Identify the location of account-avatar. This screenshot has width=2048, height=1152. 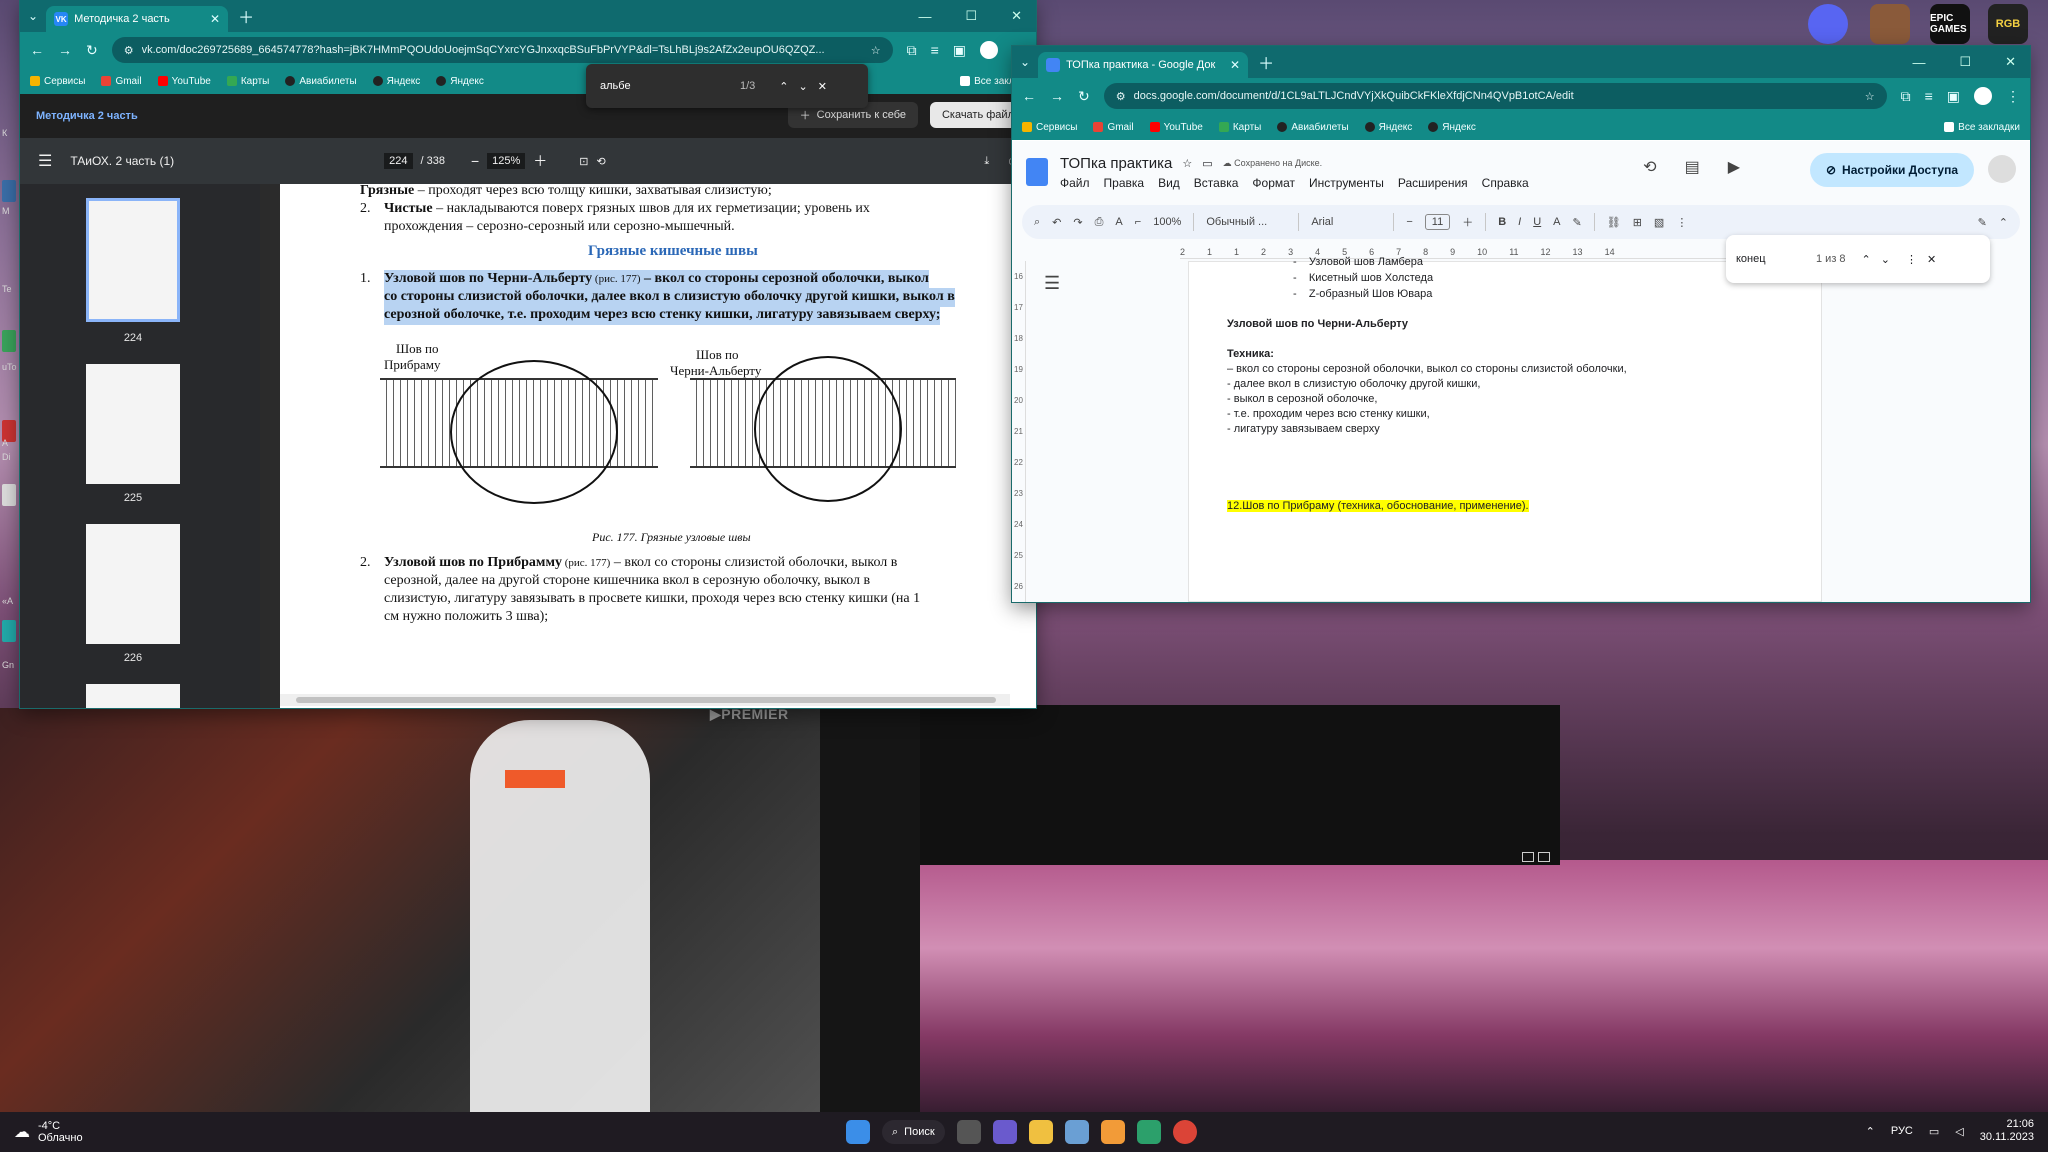
(2002, 169).